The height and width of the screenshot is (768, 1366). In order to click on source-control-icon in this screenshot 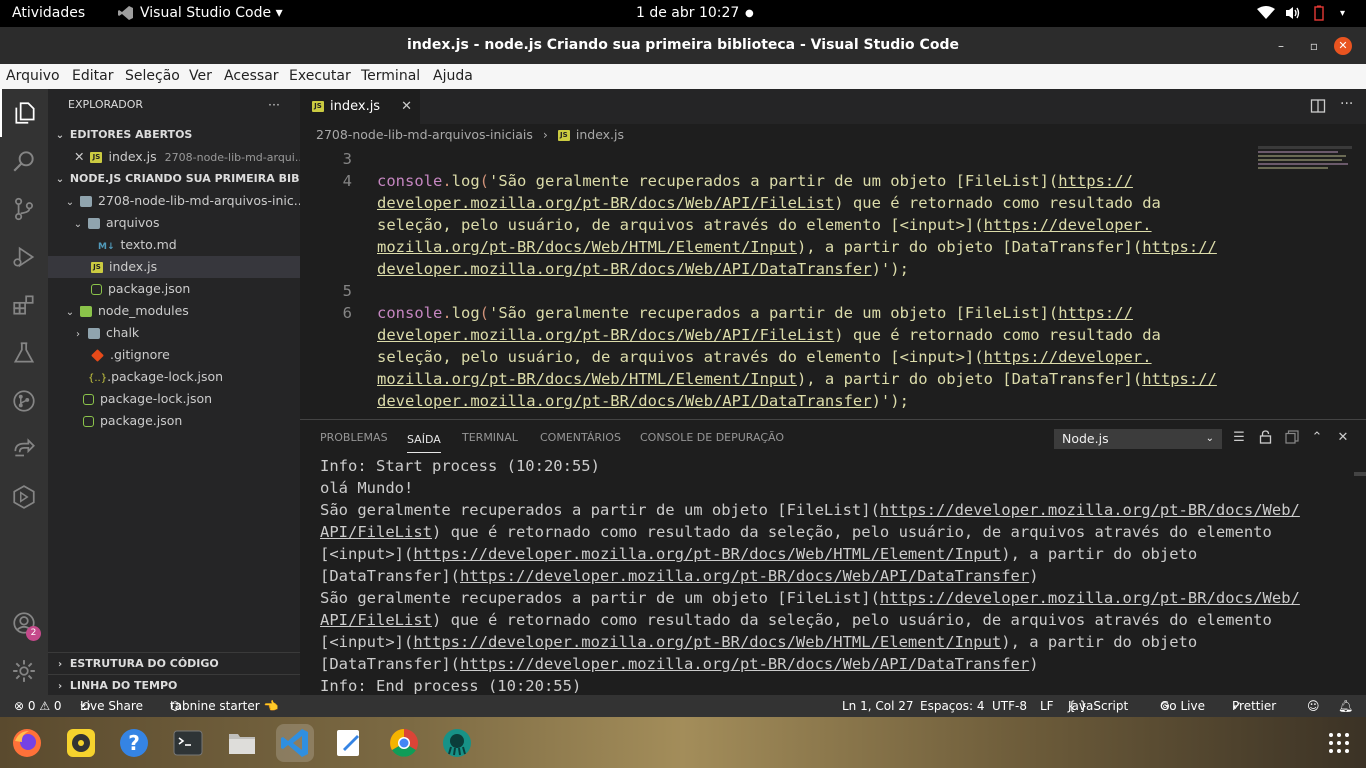, I will do `click(24, 209)`.